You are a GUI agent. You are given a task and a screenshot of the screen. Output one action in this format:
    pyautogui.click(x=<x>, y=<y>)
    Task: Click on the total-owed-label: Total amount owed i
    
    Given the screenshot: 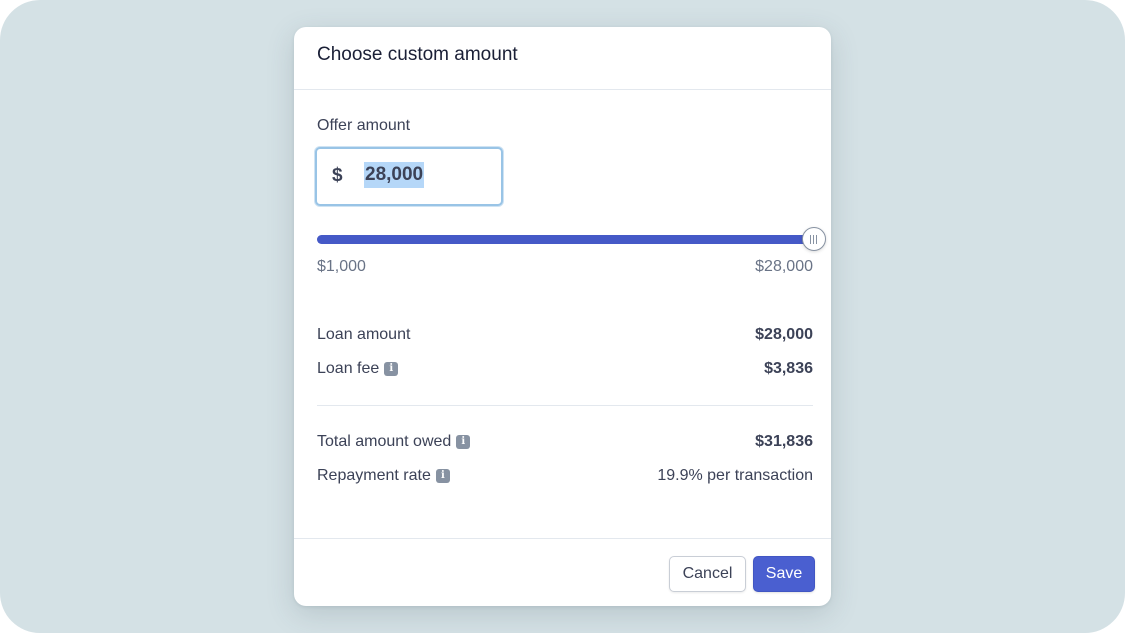 What is the action you would take?
    pyautogui.click(x=394, y=442)
    